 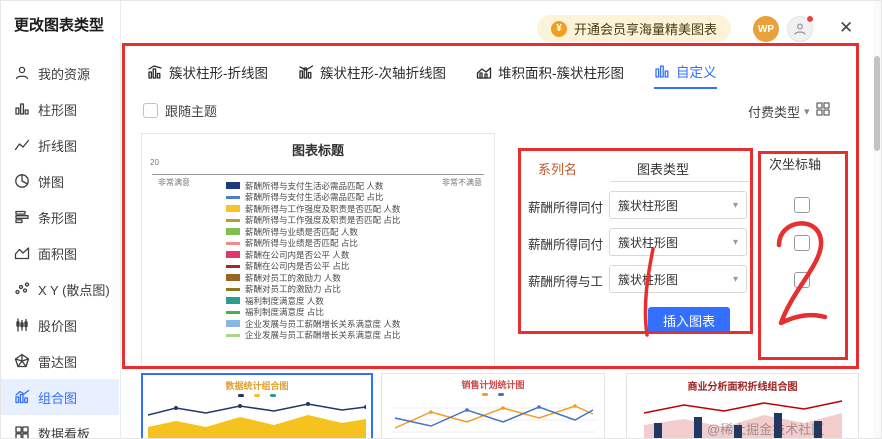 What do you see at coordinates (60, 253) in the screenshot?
I see `sidebar-item-area-chart: 面积图` at bounding box center [60, 253].